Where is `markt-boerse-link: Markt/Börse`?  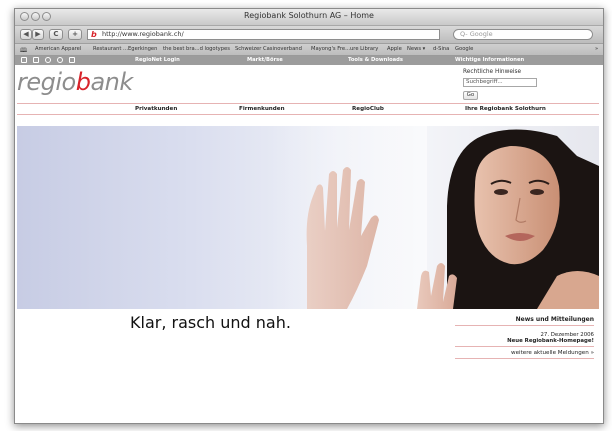 markt-boerse-link: Markt/Börse is located at coordinates (265, 60).